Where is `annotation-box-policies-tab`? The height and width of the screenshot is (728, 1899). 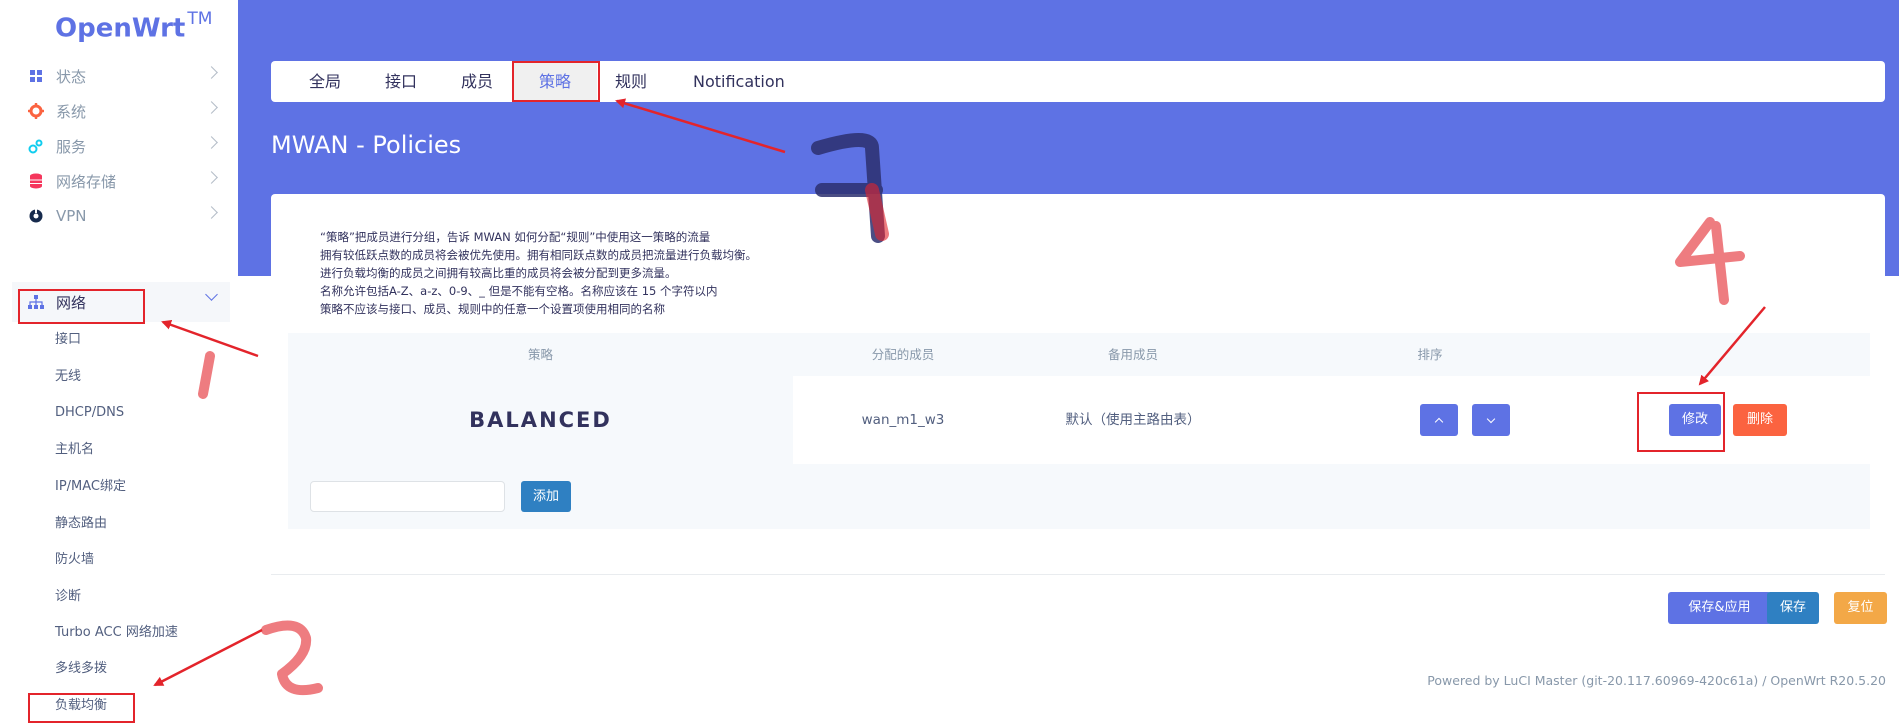
annotation-box-policies-tab is located at coordinates (556, 81).